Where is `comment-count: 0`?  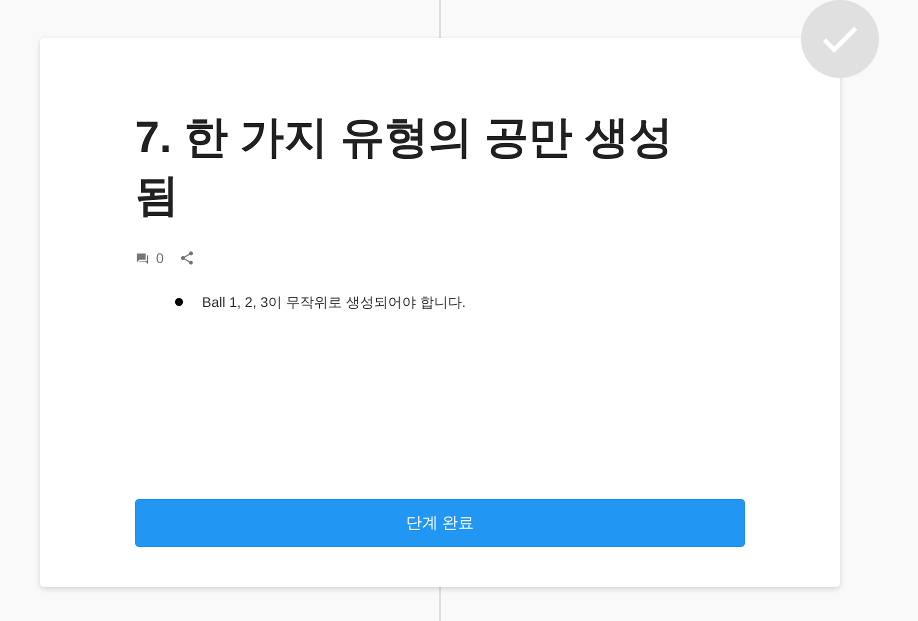 comment-count: 0 is located at coordinates (160, 258).